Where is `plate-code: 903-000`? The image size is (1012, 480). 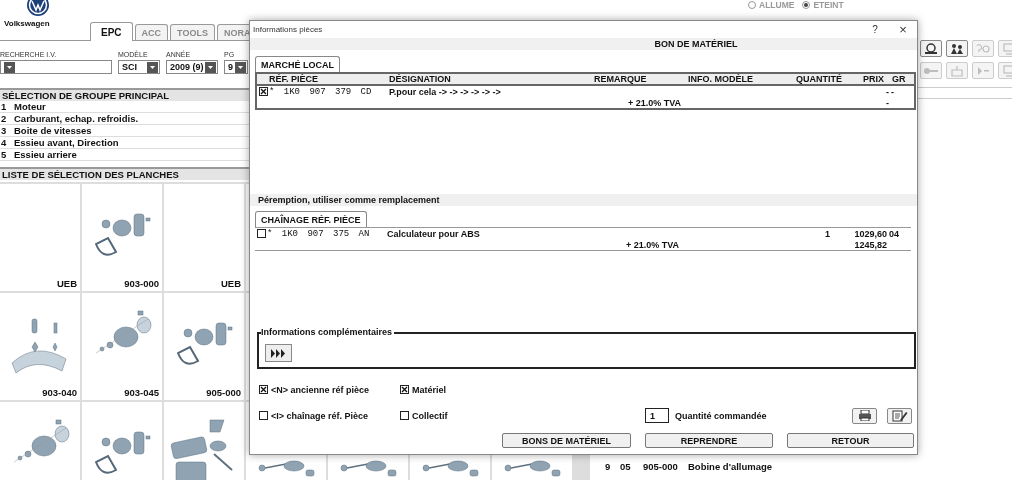
plate-code: 903-000 is located at coordinates (141, 283).